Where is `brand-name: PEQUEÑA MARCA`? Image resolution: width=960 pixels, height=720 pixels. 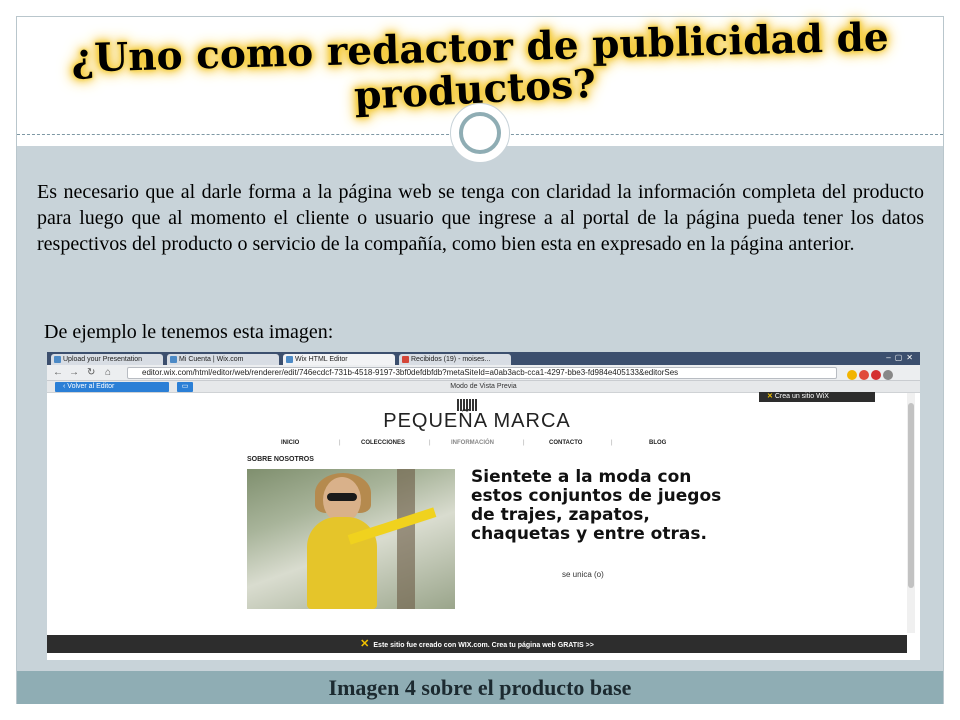
brand-name: PEQUEÑA MARCA is located at coordinates (477, 421).